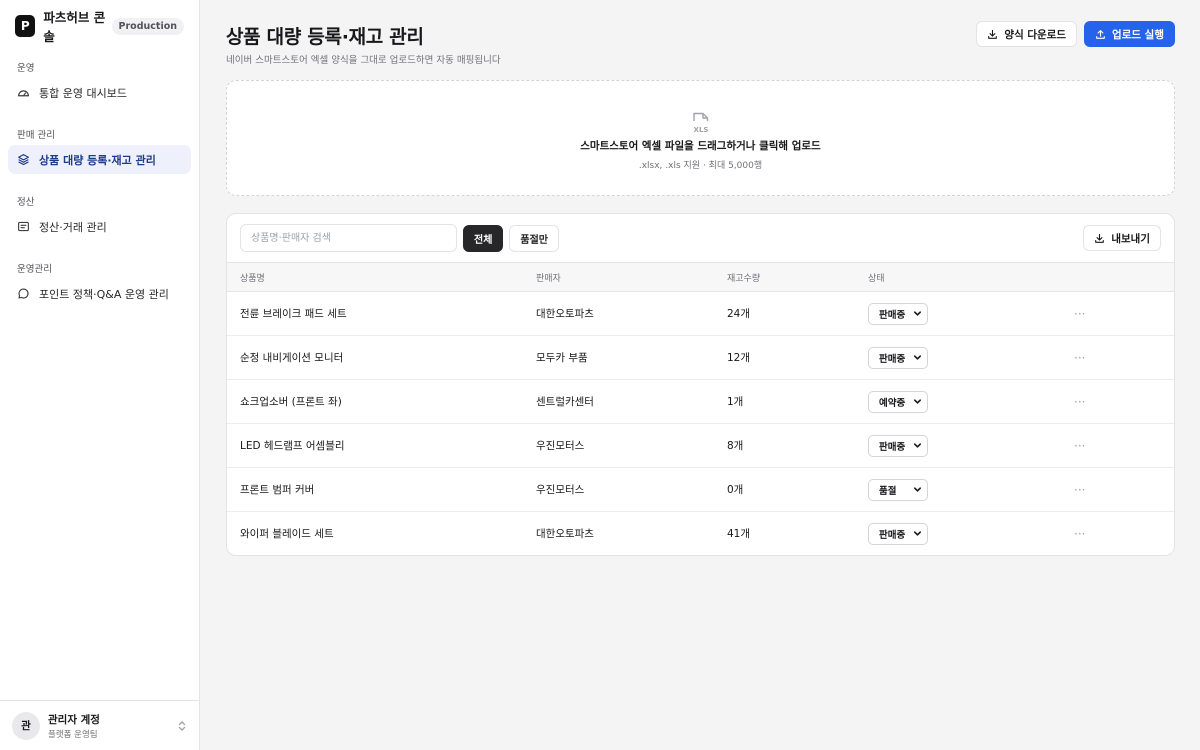 The height and width of the screenshot is (750, 1200). I want to click on column-header-actions, so click(1121, 277).